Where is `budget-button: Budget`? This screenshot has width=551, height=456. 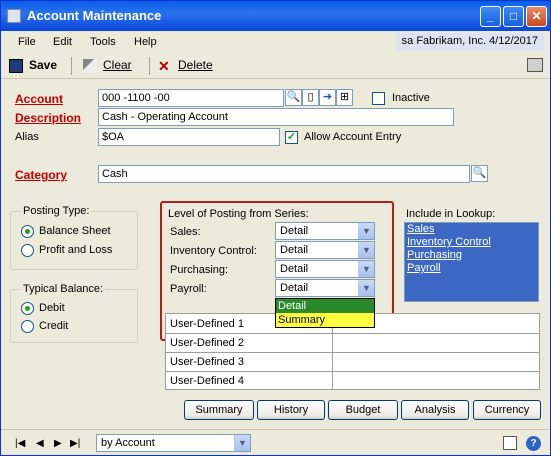
budget-button: Budget is located at coordinates (363, 410).